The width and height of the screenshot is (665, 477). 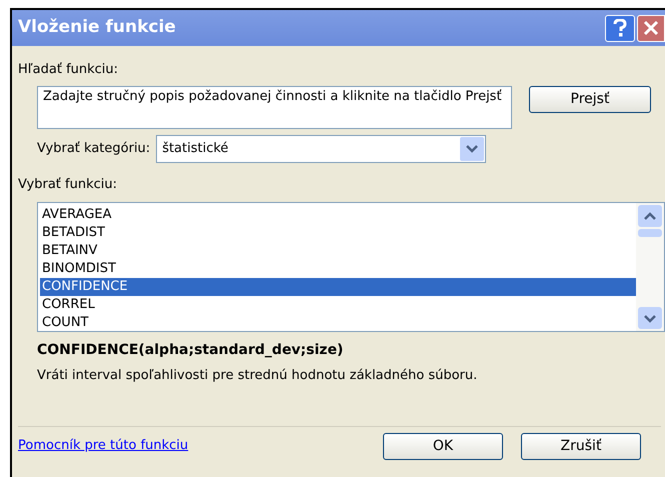 What do you see at coordinates (338, 287) in the screenshot?
I see `function-item: CONFIDENCE` at bounding box center [338, 287].